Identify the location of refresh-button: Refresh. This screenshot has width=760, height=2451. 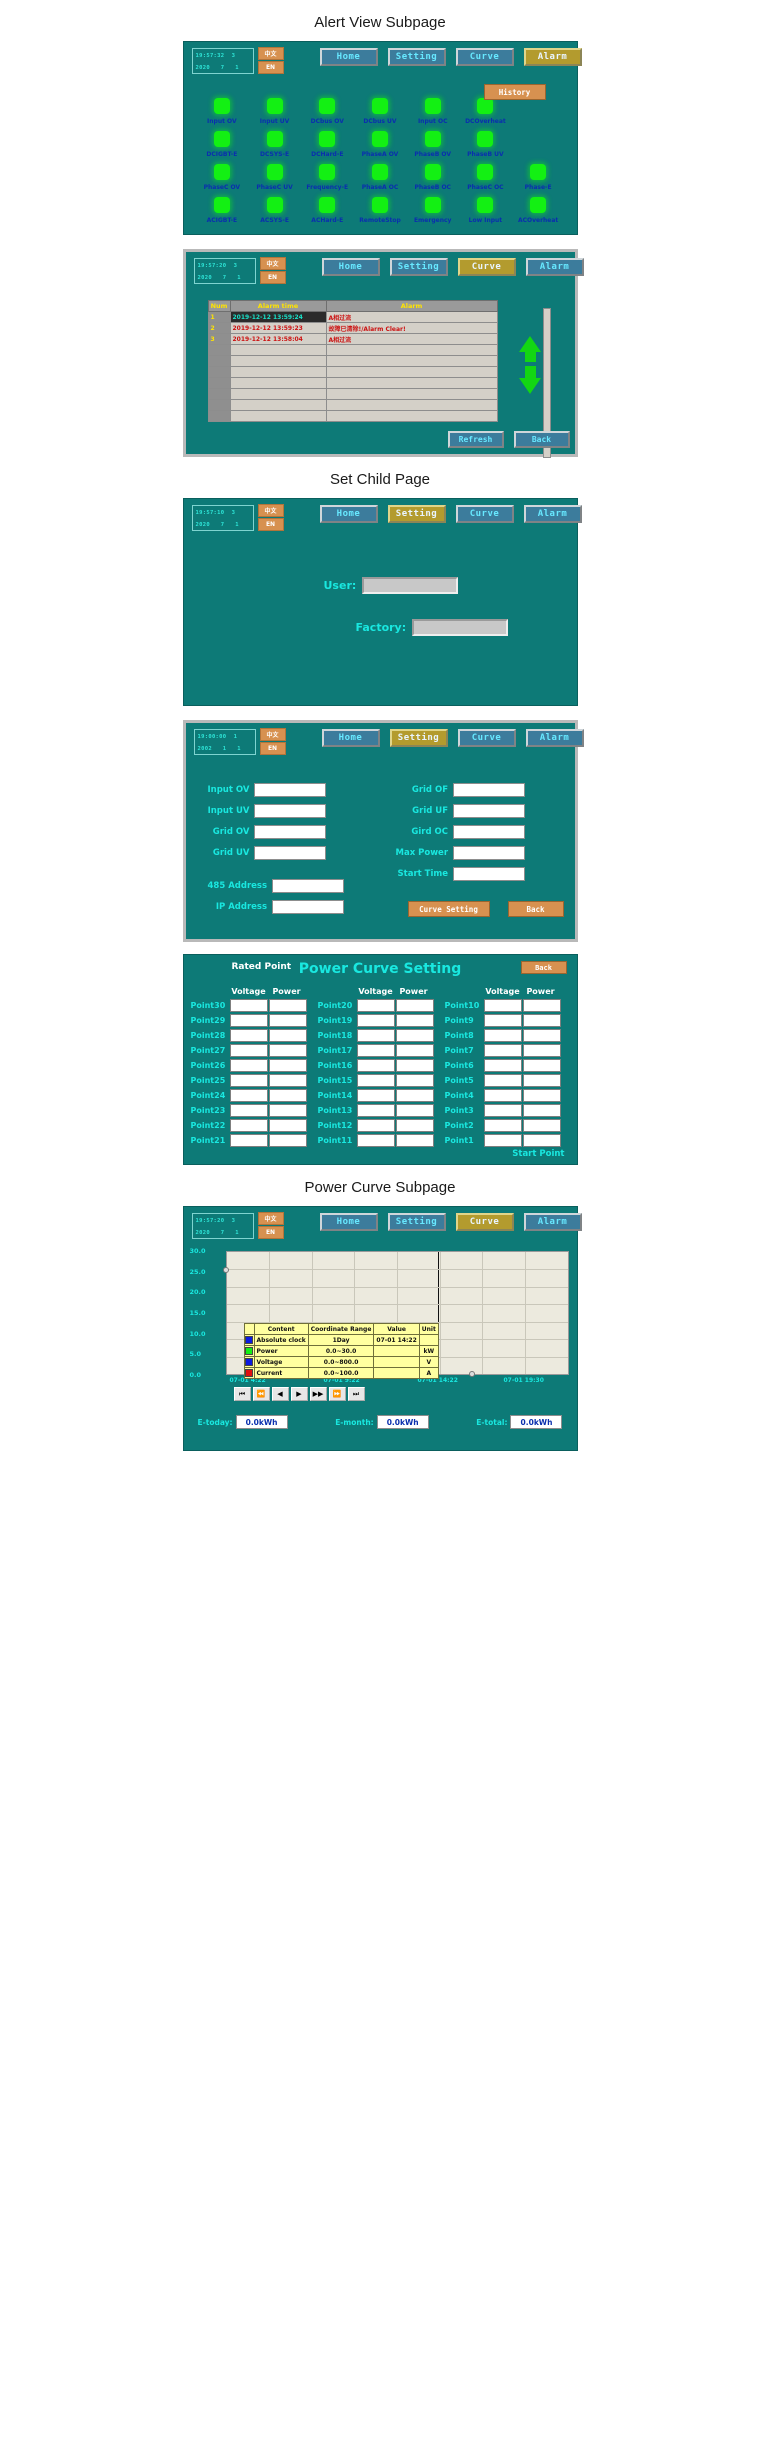
(475, 439).